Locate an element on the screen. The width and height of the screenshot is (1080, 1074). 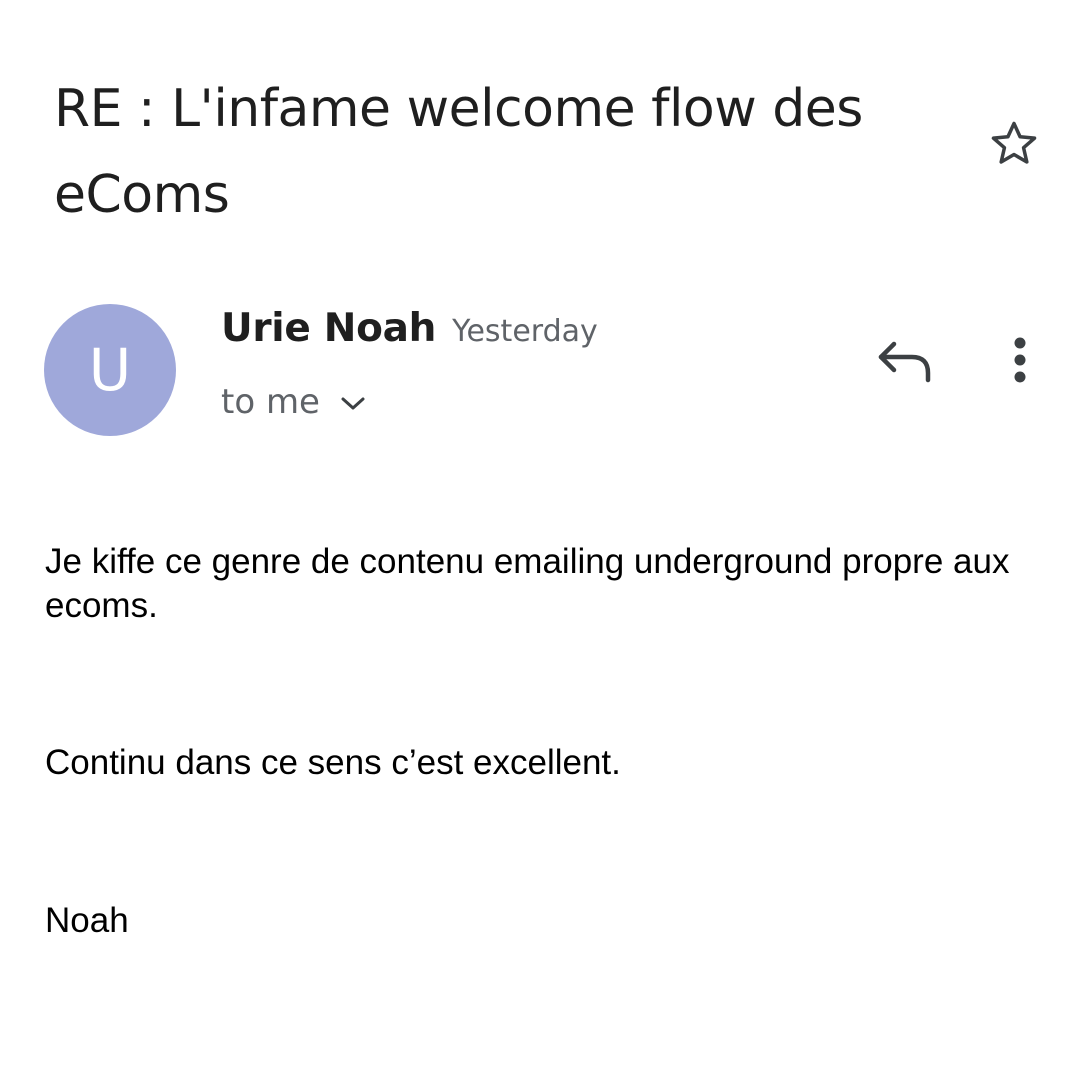
star-button is located at coordinates (1014, 144).